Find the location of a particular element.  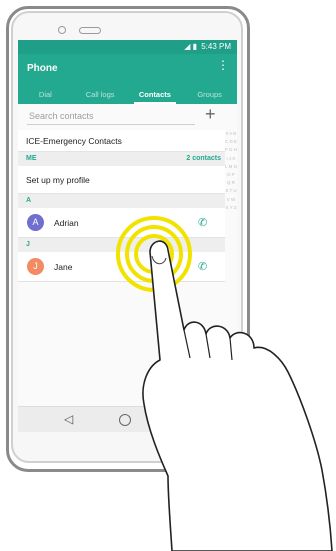

status-bar: ◢ ▮ 5:43 PM is located at coordinates (127, 47).